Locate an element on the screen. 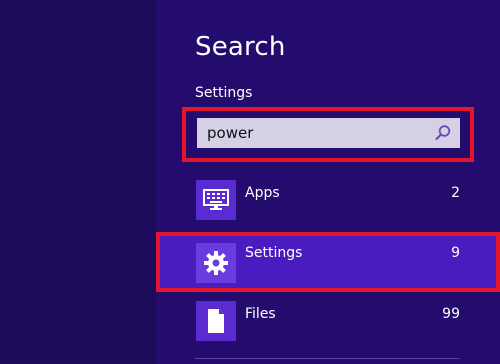  settings-result-highlight is located at coordinates (328, 262).